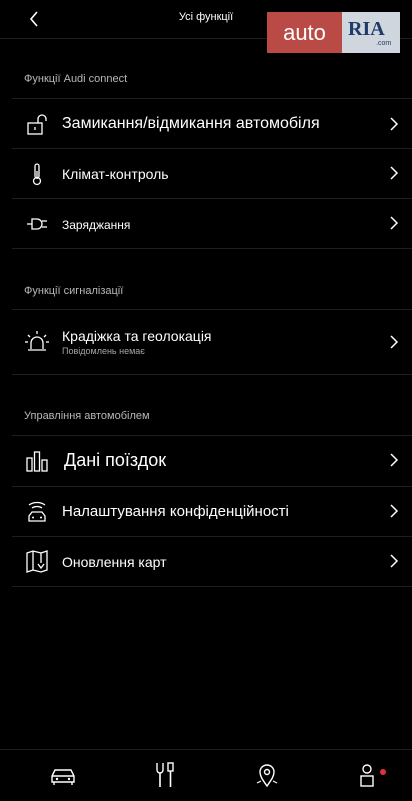  What do you see at coordinates (304, 32) in the screenshot?
I see `watermark-auto-text: auto` at bounding box center [304, 32].